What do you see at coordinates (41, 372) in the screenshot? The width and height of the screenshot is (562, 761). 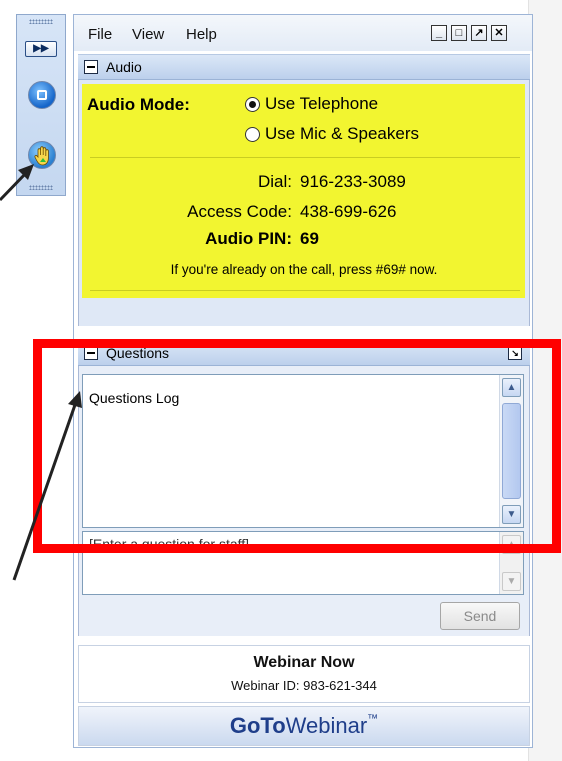 I see `annotation-arrows` at bounding box center [41, 372].